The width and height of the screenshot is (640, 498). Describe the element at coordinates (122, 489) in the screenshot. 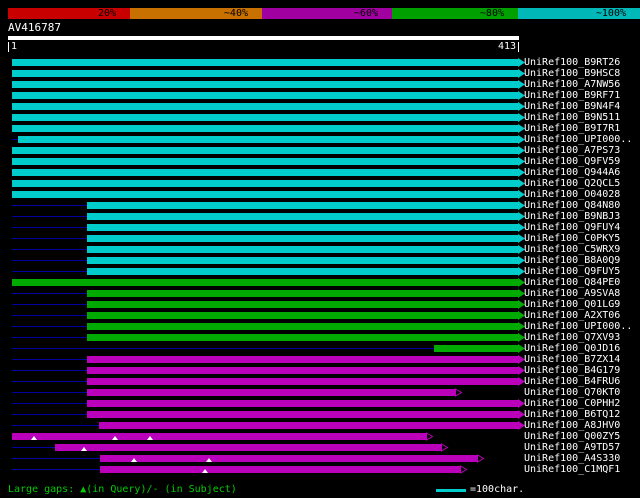

I see `gaps-legend-text: Large gaps: ▲(in Query)/- (in Subject)` at that location.